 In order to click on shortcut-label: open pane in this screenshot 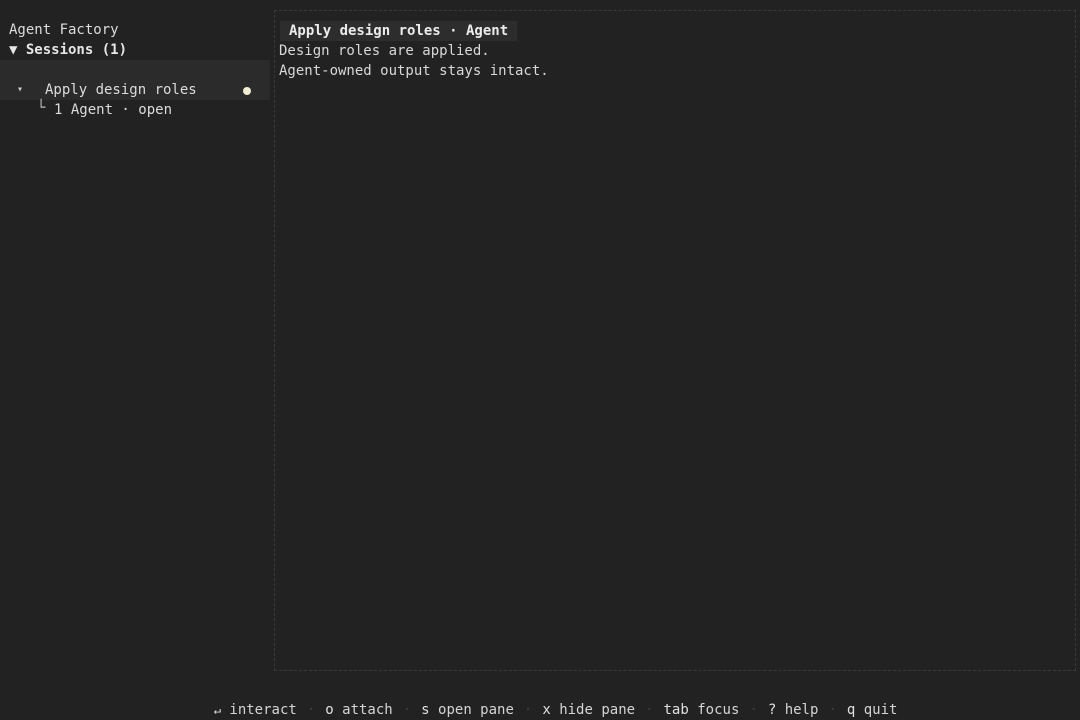, I will do `click(476, 710)`.